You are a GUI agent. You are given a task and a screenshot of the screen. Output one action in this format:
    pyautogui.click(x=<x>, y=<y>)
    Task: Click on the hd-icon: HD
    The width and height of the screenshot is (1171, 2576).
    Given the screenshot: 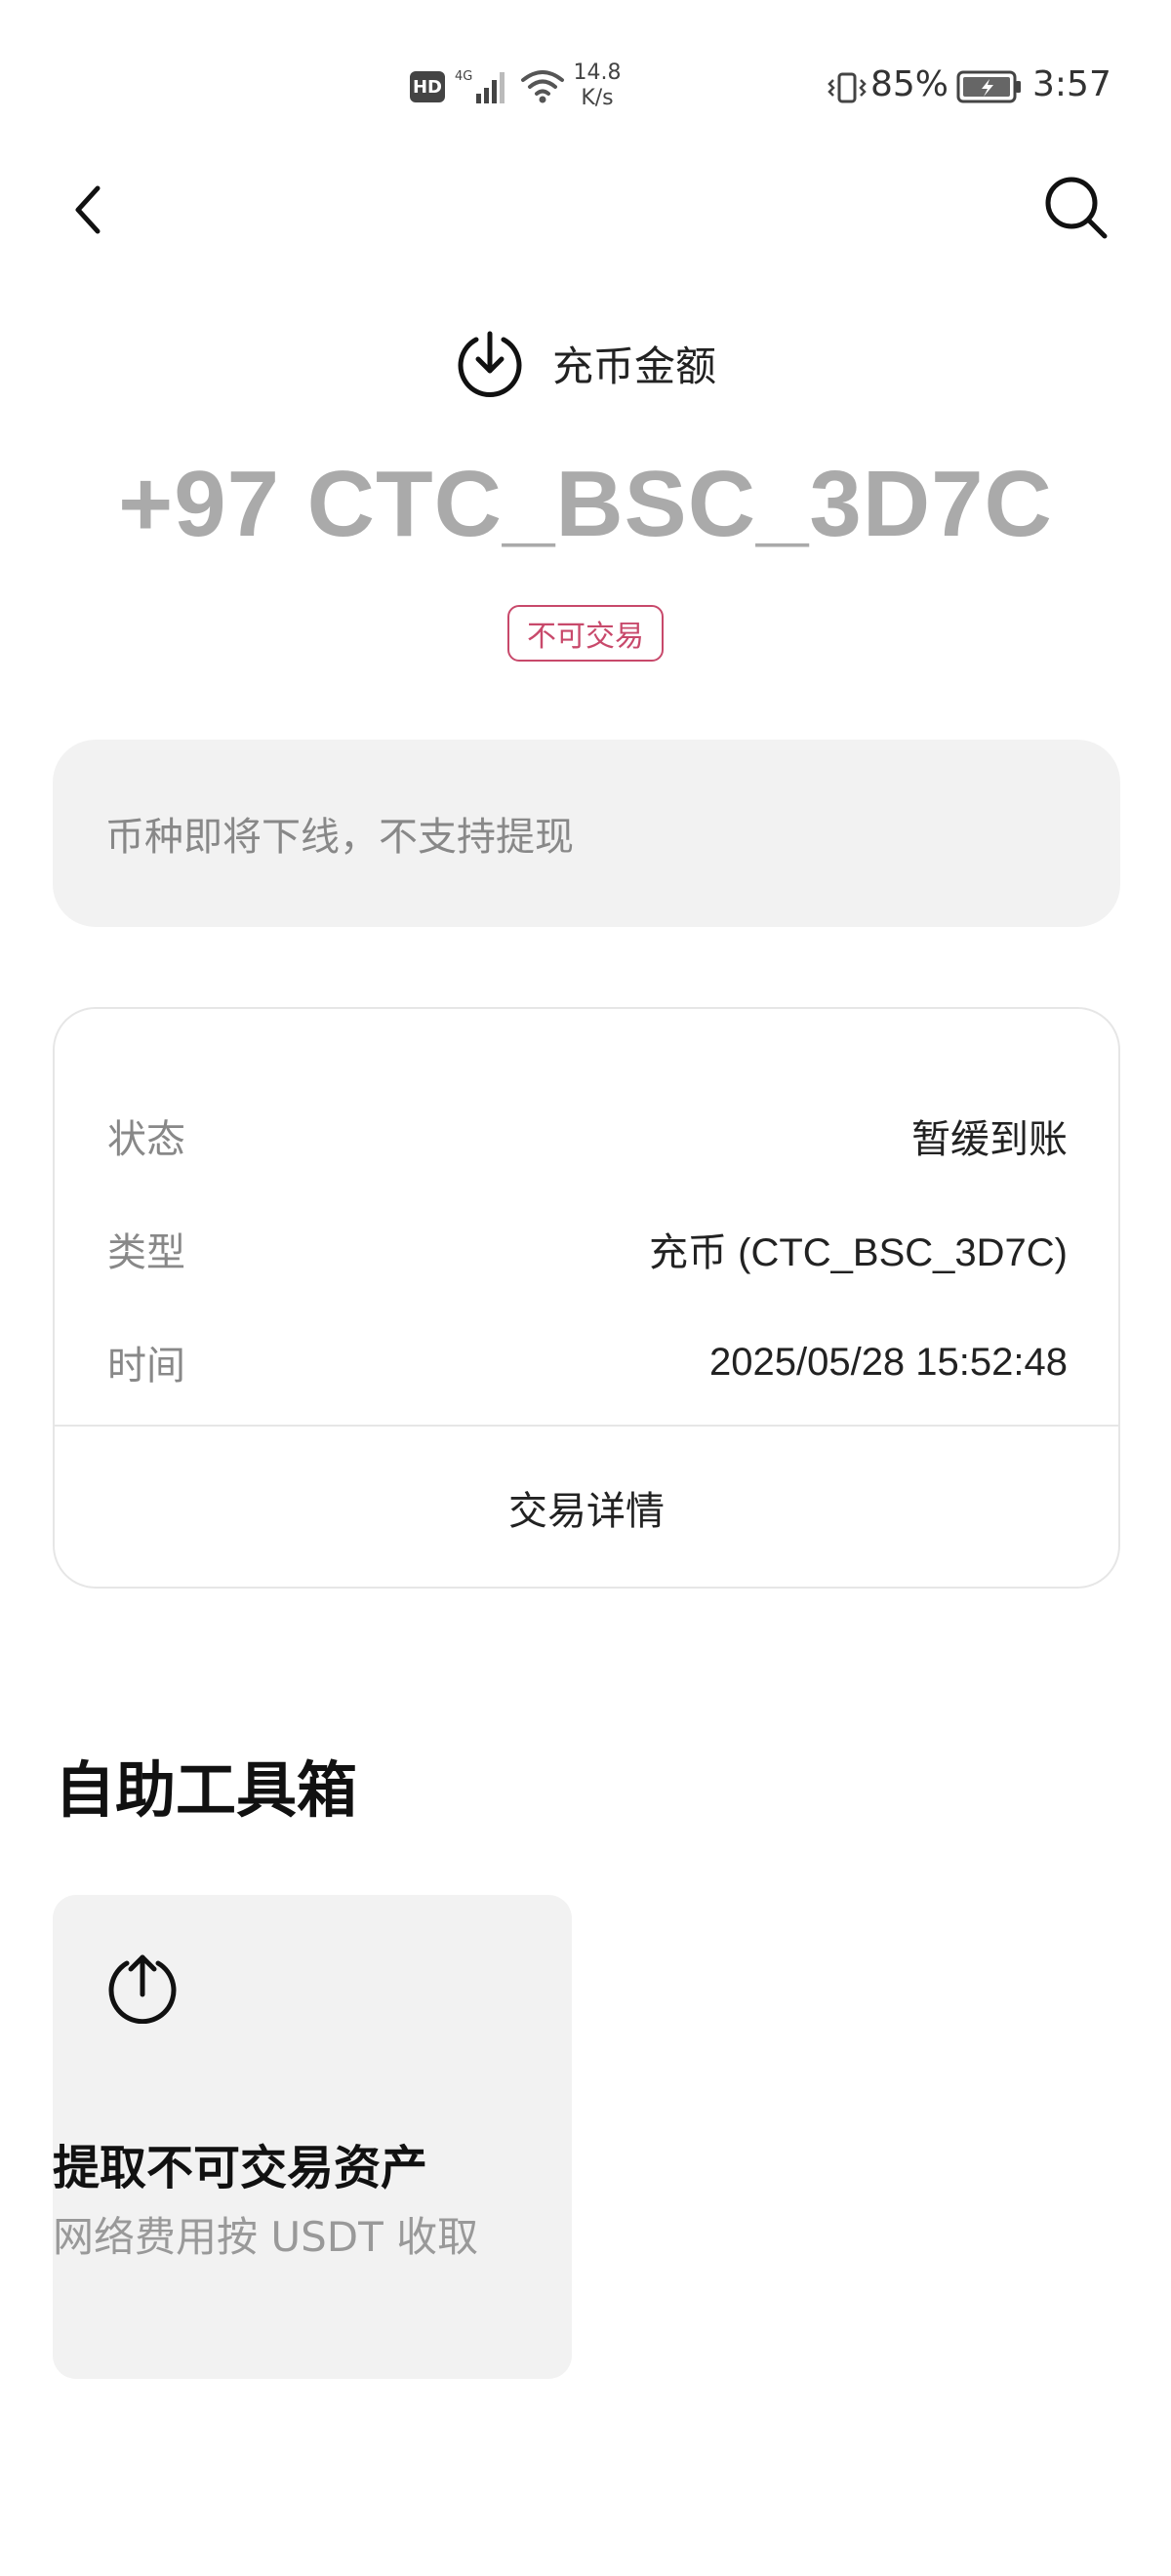 What is the action you would take?
    pyautogui.click(x=427, y=86)
    